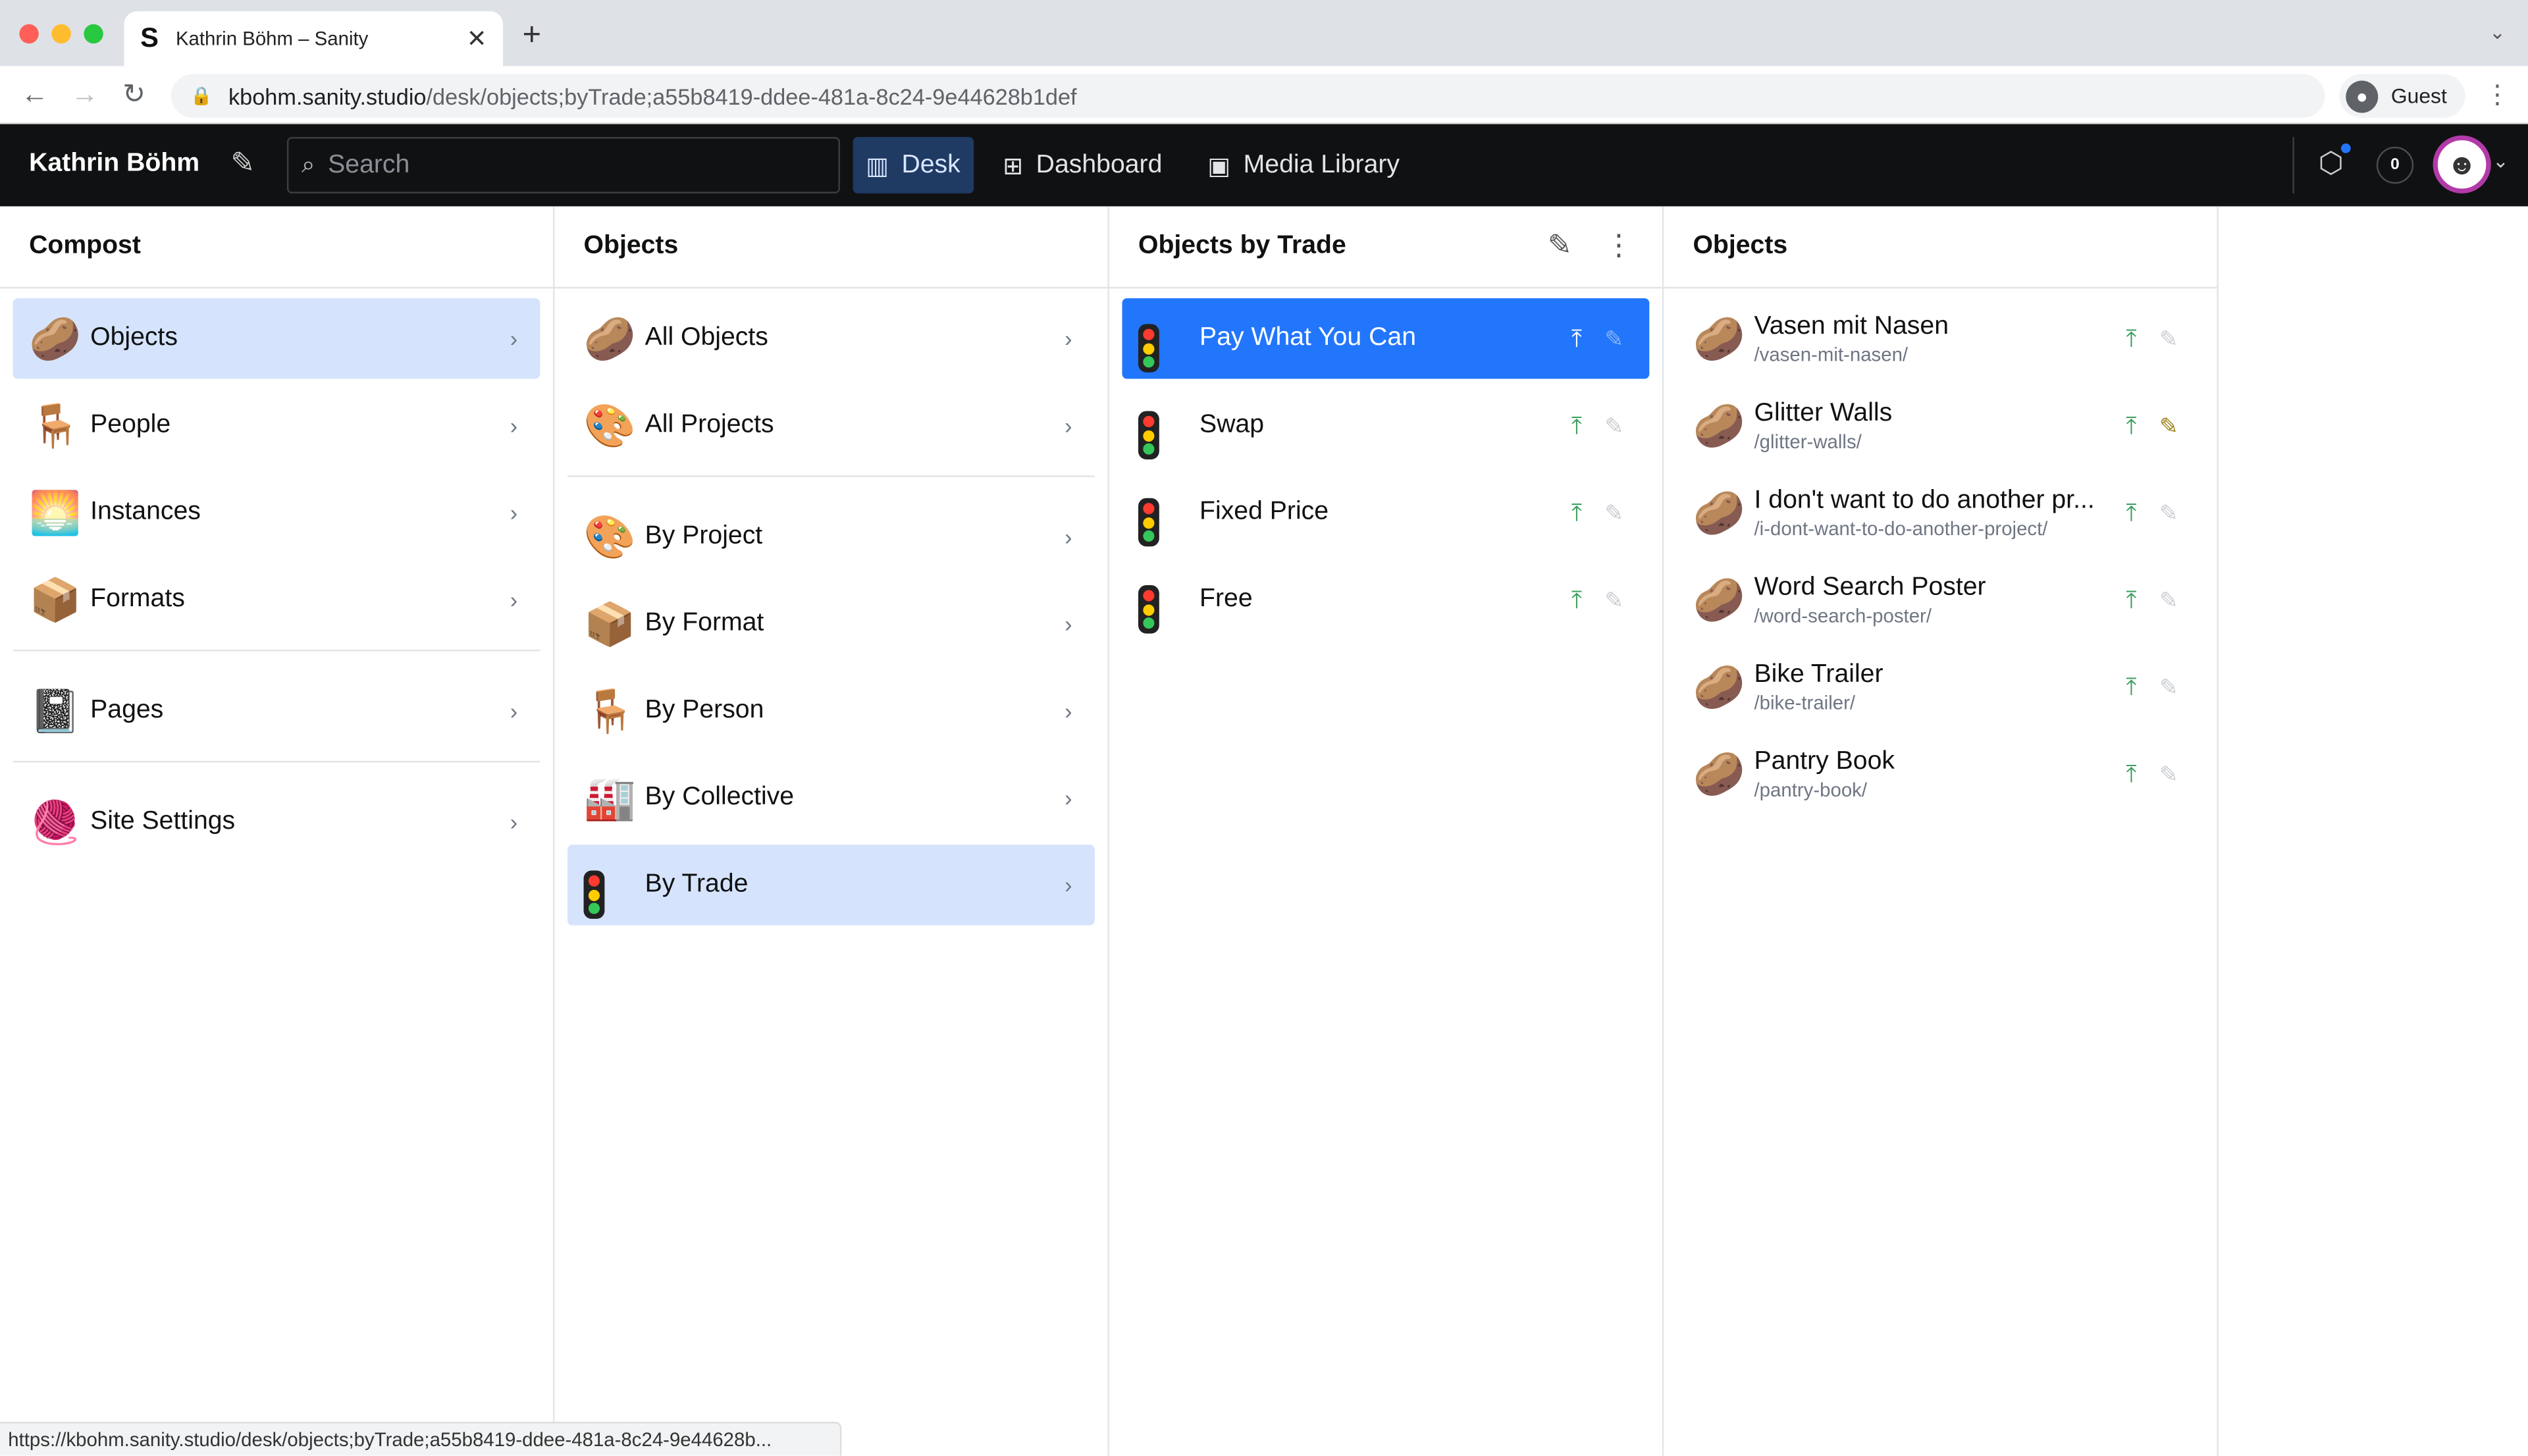 The width and height of the screenshot is (2528, 1456). I want to click on package-icon: 📦, so click(55, 599).